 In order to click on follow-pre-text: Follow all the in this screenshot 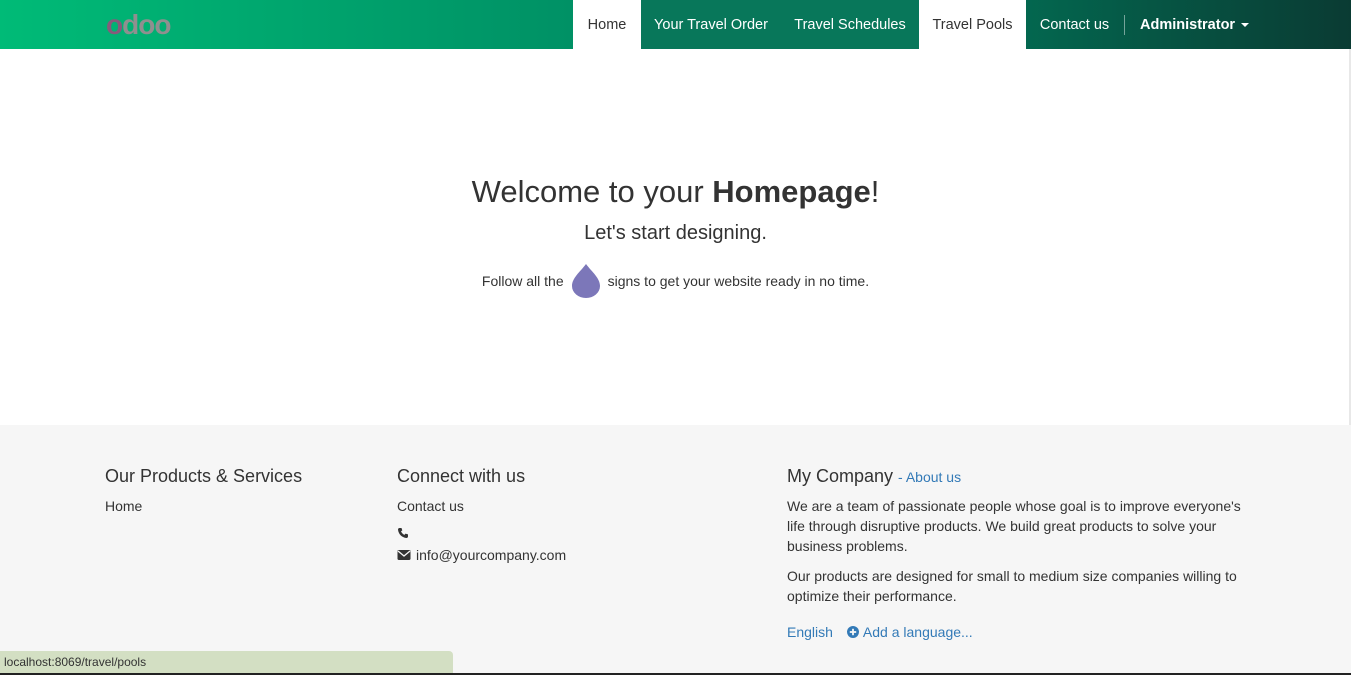, I will do `click(522, 281)`.